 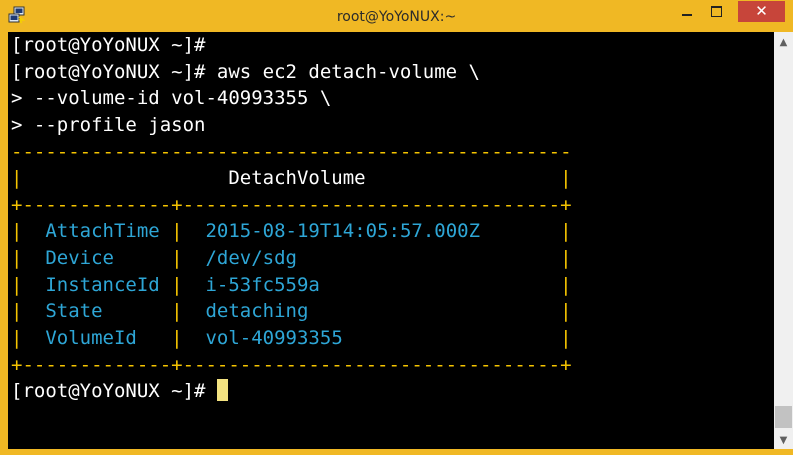 I want to click on text-cursor, so click(x=222, y=390).